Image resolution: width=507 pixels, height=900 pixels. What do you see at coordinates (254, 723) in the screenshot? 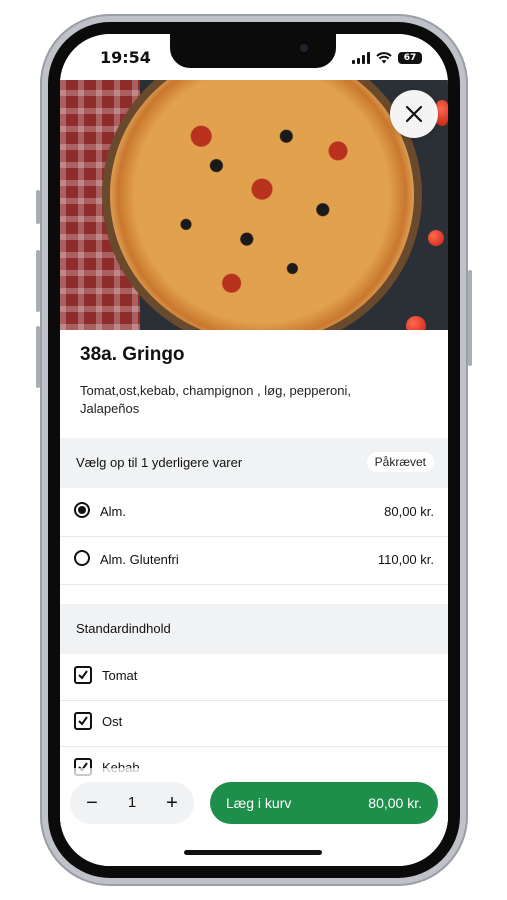
I see `ingredient-row-ost: Ost` at bounding box center [254, 723].